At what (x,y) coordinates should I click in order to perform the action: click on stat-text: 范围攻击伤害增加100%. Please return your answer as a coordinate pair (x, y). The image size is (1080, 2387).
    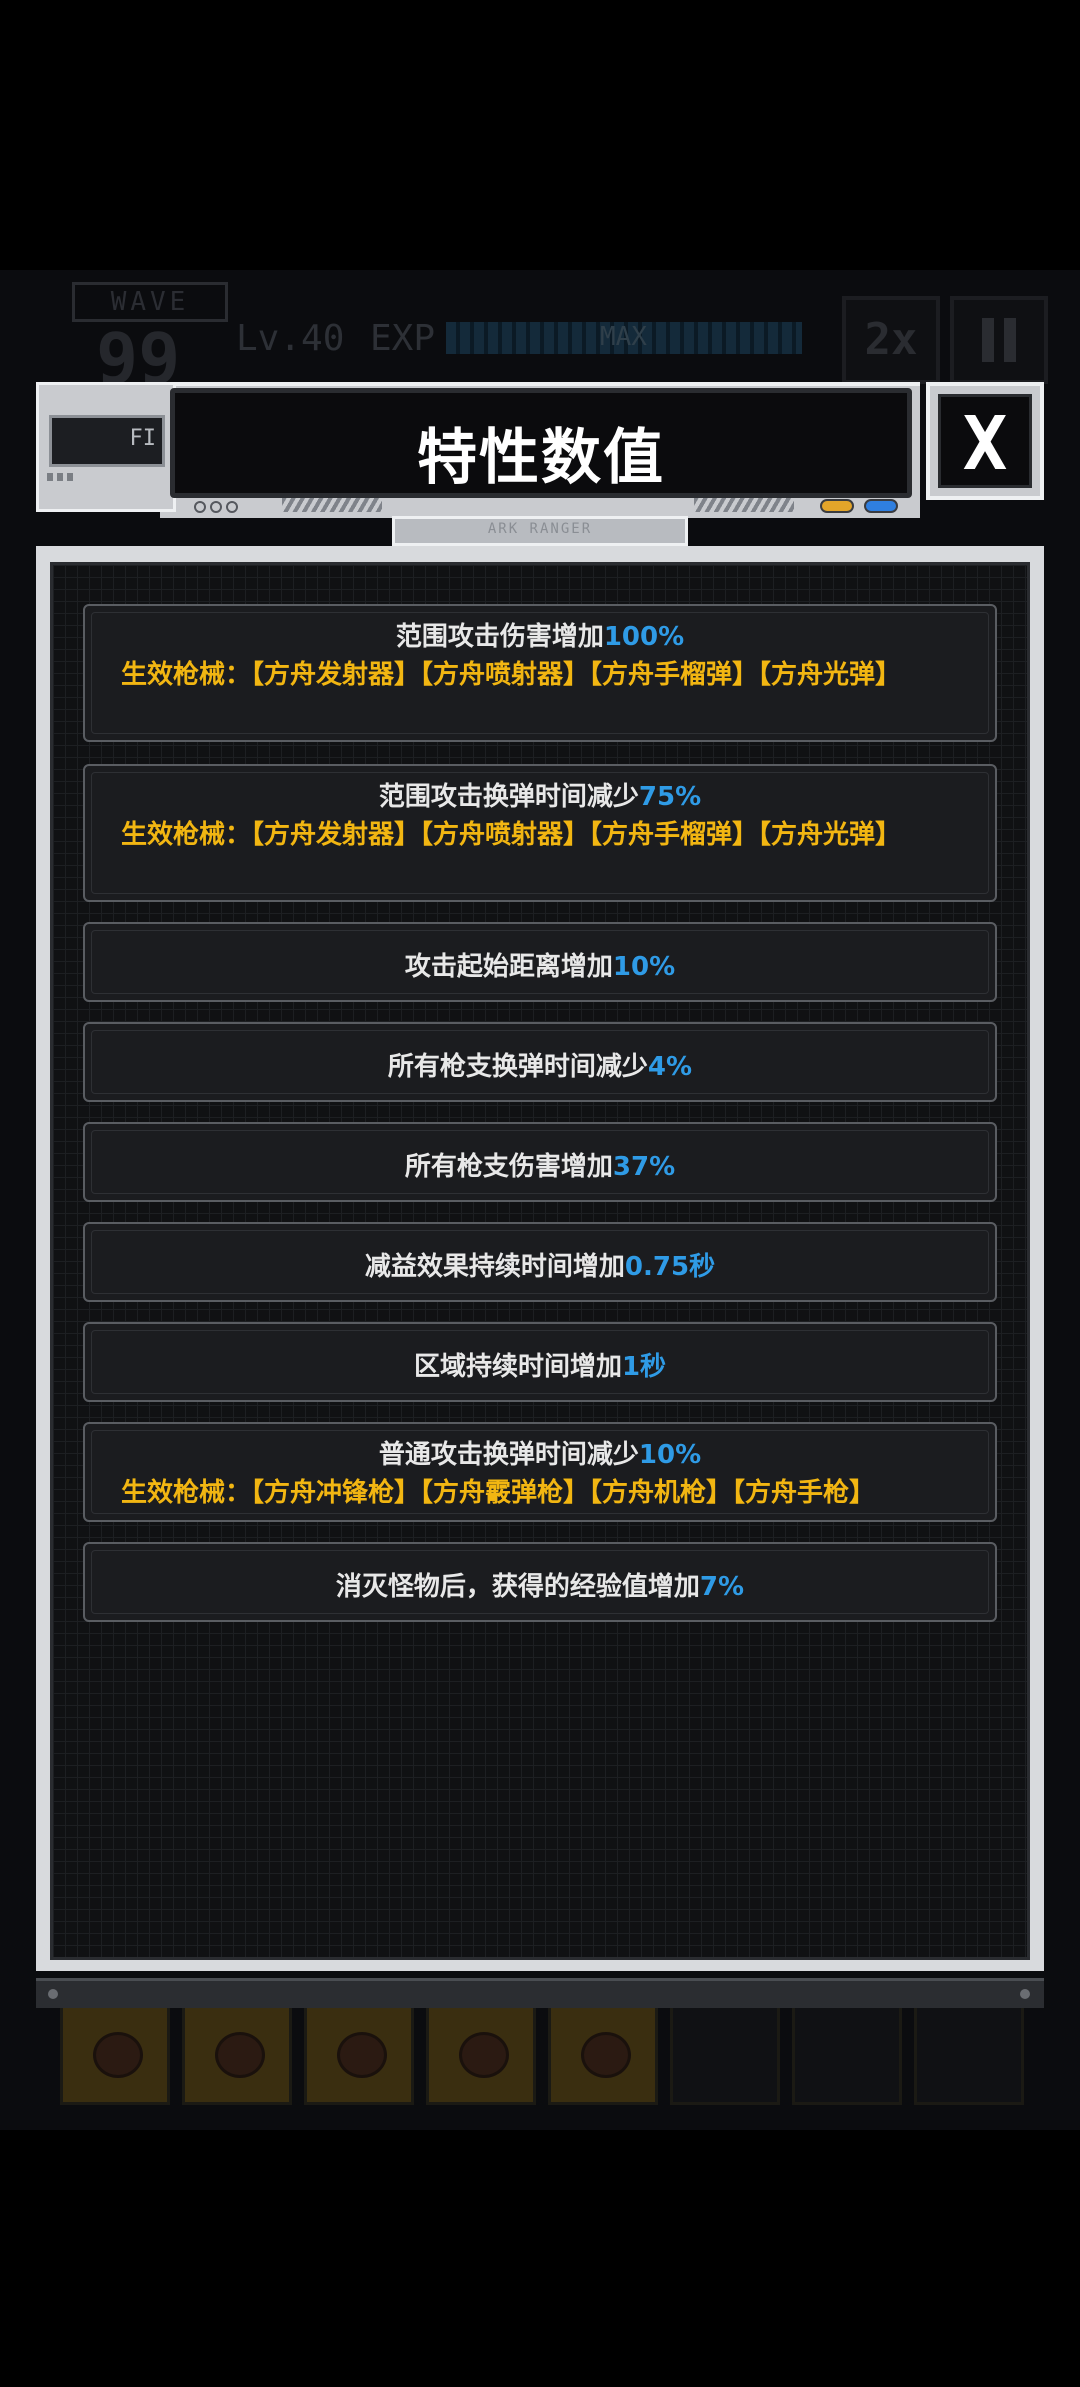
    Looking at the image, I should click on (540, 637).